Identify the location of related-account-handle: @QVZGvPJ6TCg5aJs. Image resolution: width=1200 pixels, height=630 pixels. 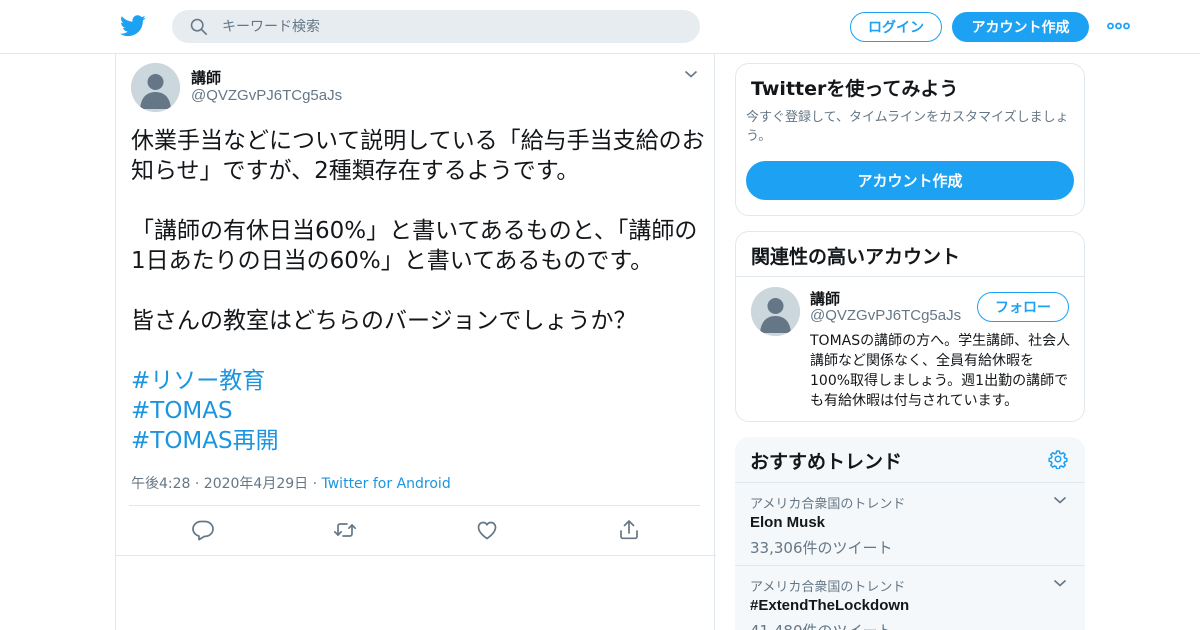
(885, 315).